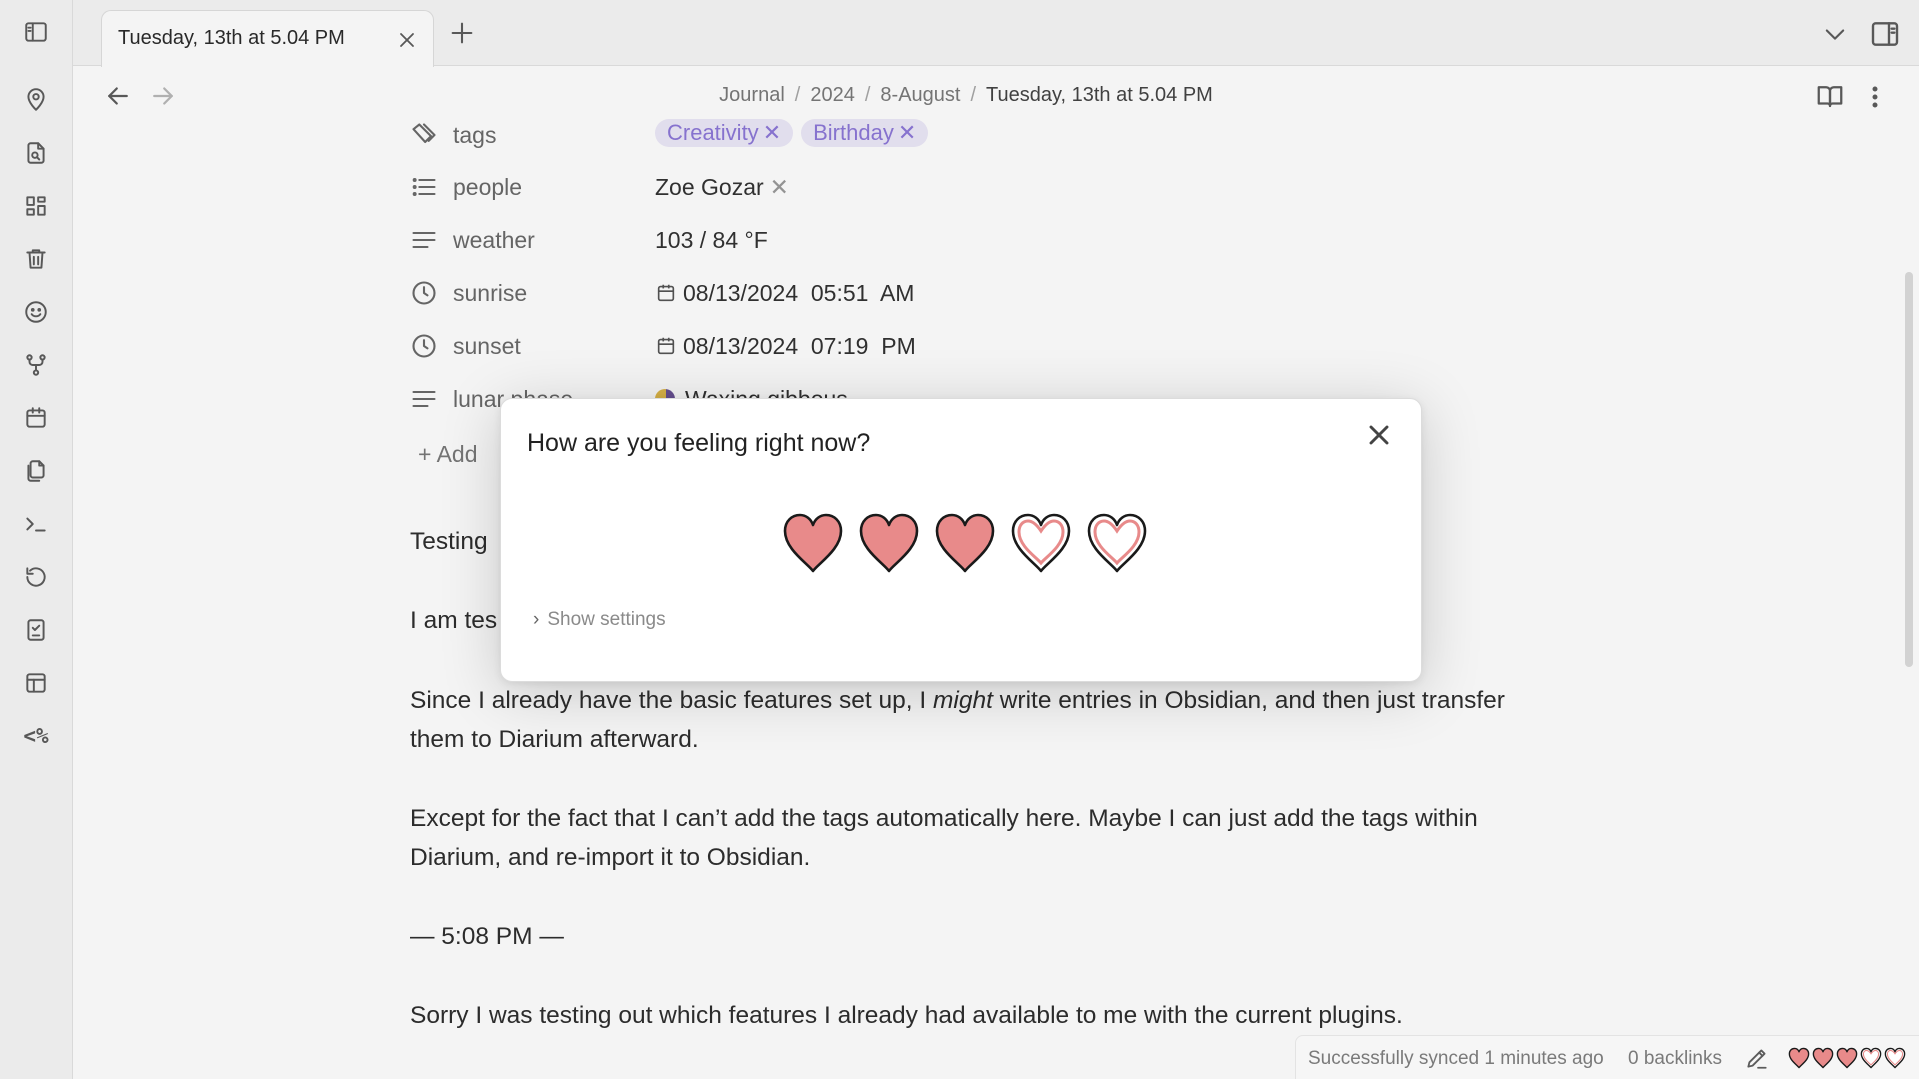 This screenshot has height=1079, width=1919. What do you see at coordinates (1831, 97) in the screenshot?
I see `book-open-icon` at bounding box center [1831, 97].